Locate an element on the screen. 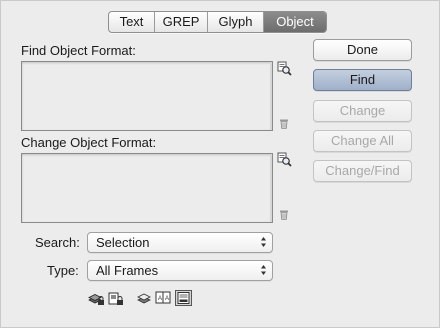  find-format-icon is located at coordinates (284, 68).